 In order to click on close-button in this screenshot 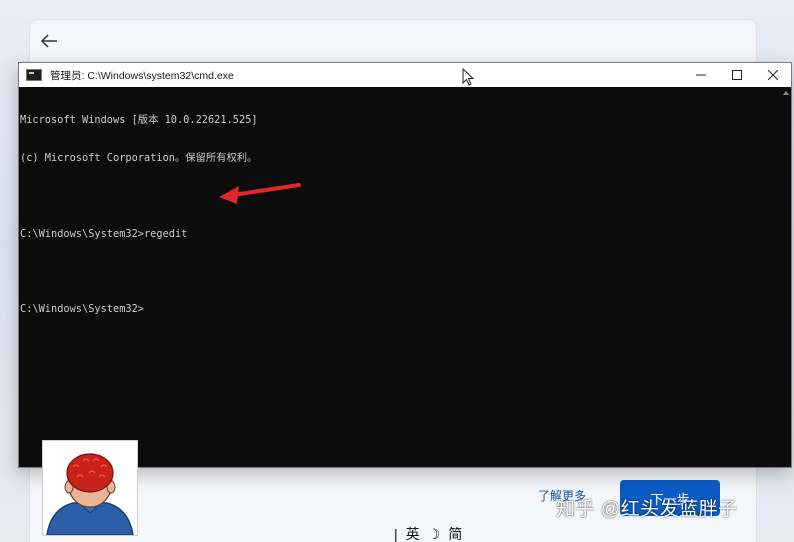, I will do `click(773, 75)`.